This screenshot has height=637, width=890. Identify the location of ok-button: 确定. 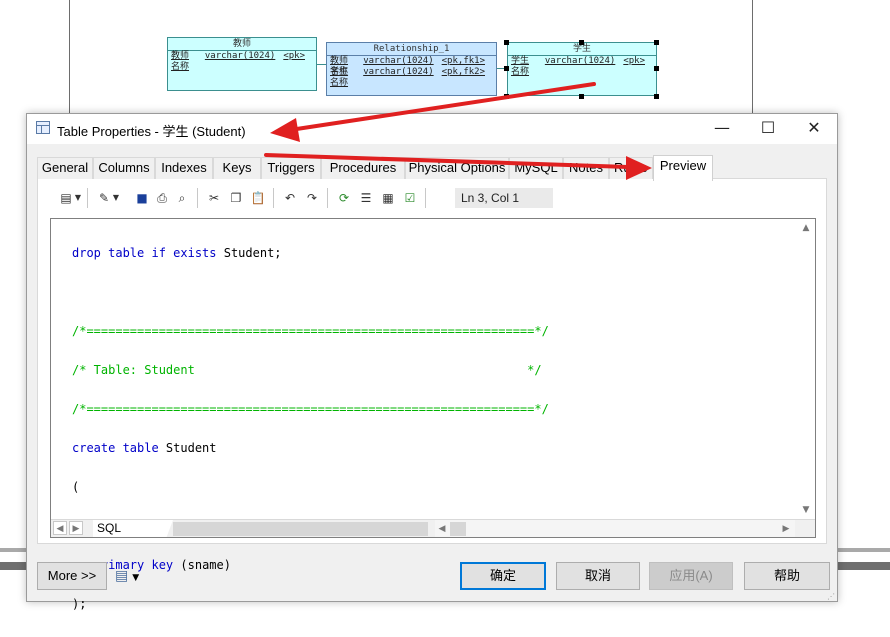
(503, 576).